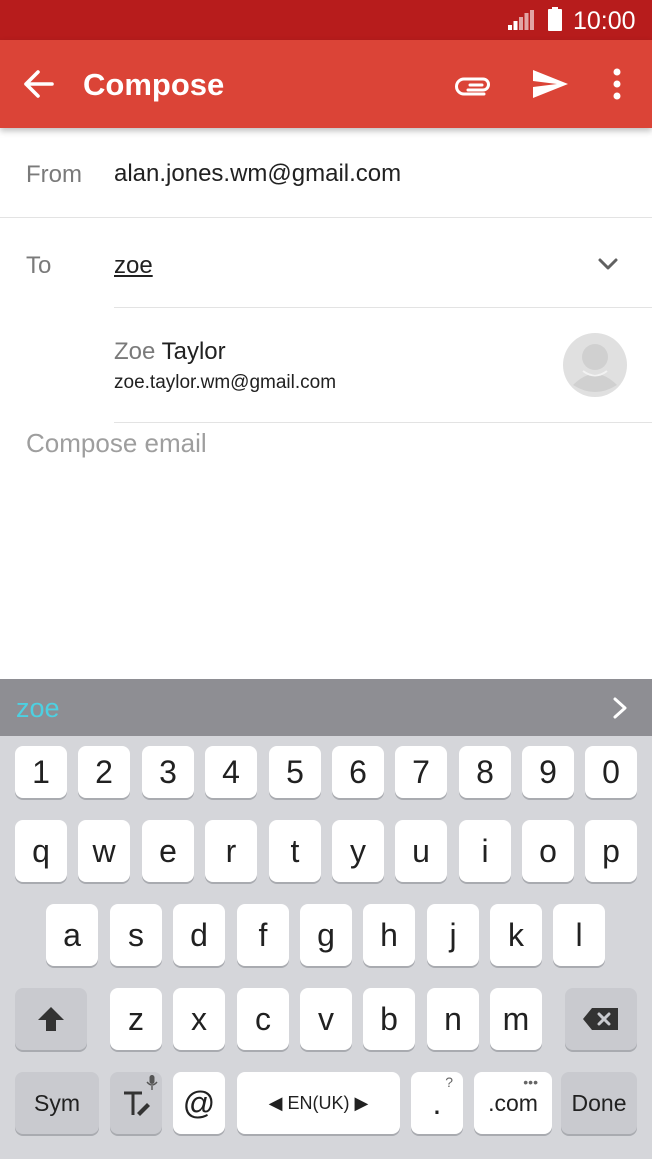  Describe the element at coordinates (257, 174) in the screenshot. I see `from-account: alan.jones.wm@gmail.com` at that location.